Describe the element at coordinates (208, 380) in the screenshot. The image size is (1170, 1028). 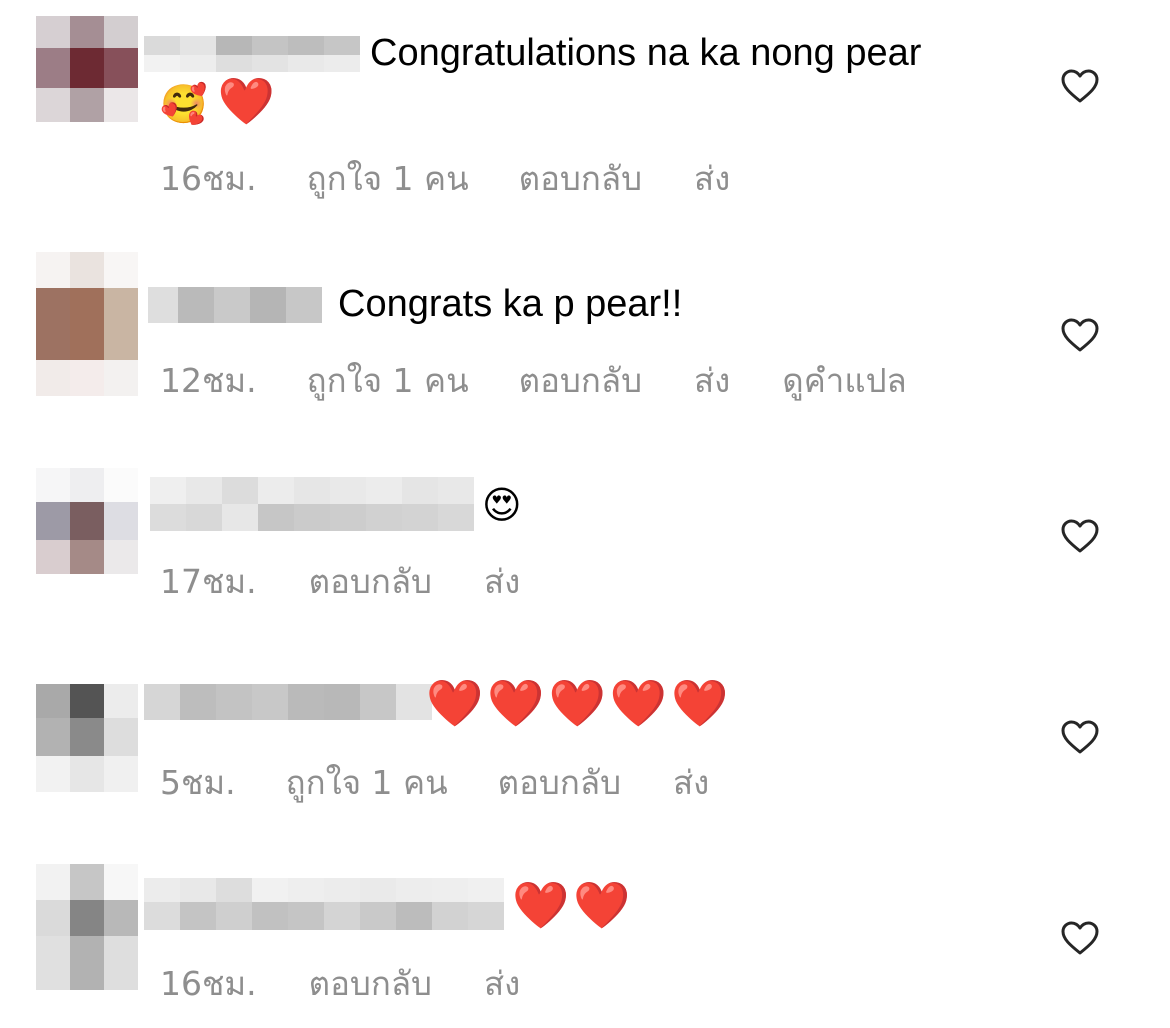
I see `timestamp: 12ชม.` at that location.